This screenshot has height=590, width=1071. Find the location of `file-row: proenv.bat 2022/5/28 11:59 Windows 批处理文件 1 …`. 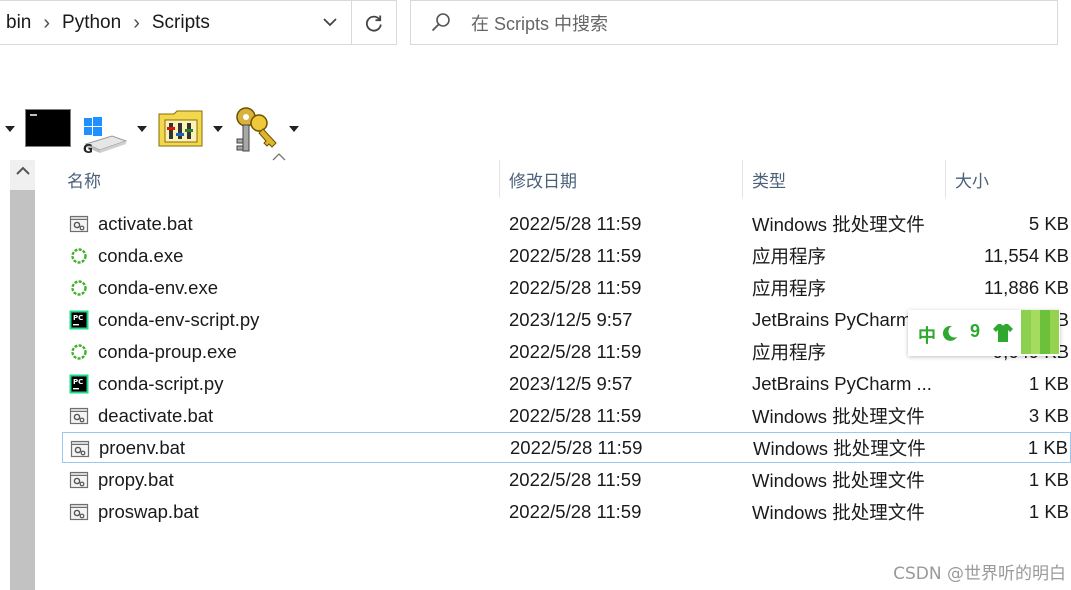

file-row: proenv.bat 2022/5/28 11:59 Windows 批处理文件 1 … is located at coordinates (566, 447).